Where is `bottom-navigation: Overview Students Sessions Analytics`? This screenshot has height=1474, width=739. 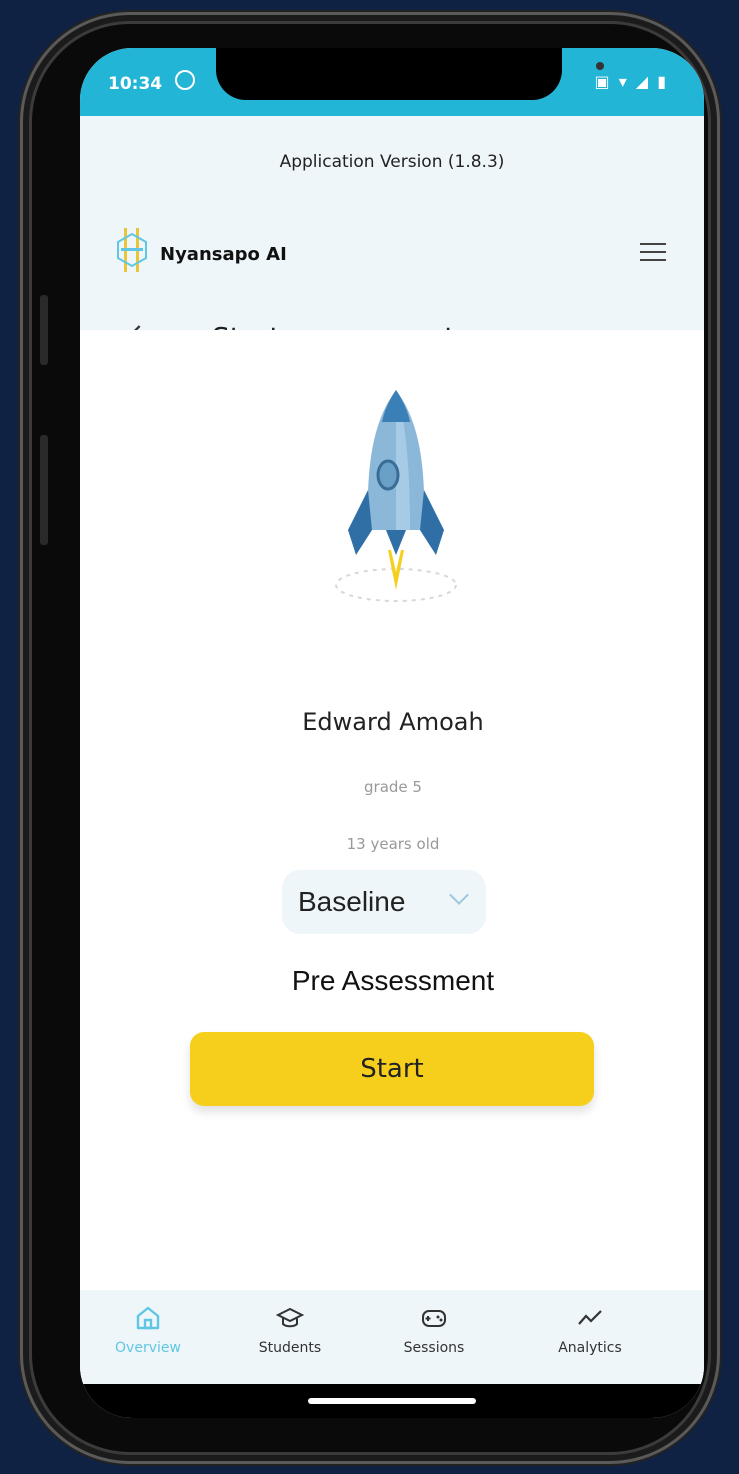
bottom-navigation: Overview Students Sessions Analytics is located at coordinates (392, 1337).